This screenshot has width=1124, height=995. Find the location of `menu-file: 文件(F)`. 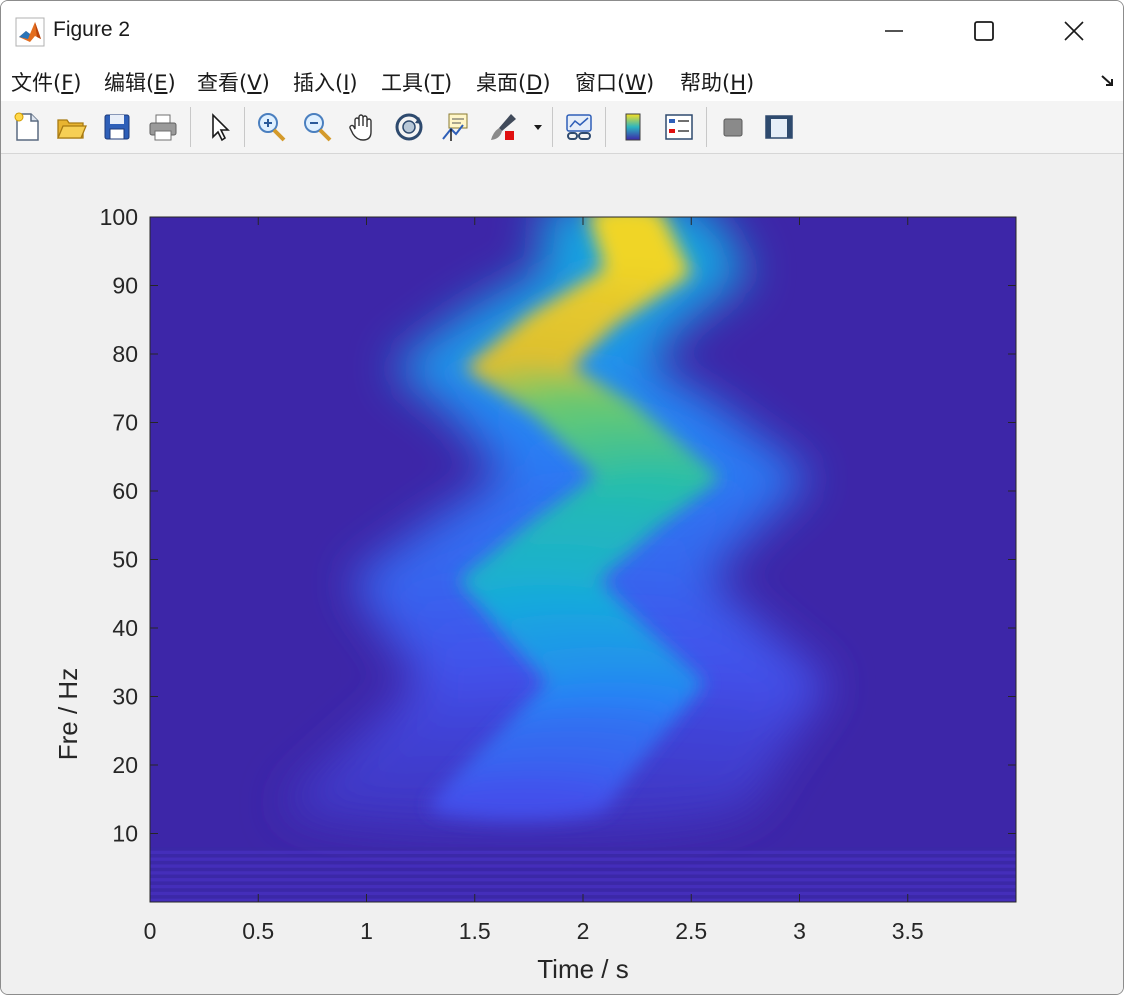

menu-file: 文件(F) is located at coordinates (46, 82).